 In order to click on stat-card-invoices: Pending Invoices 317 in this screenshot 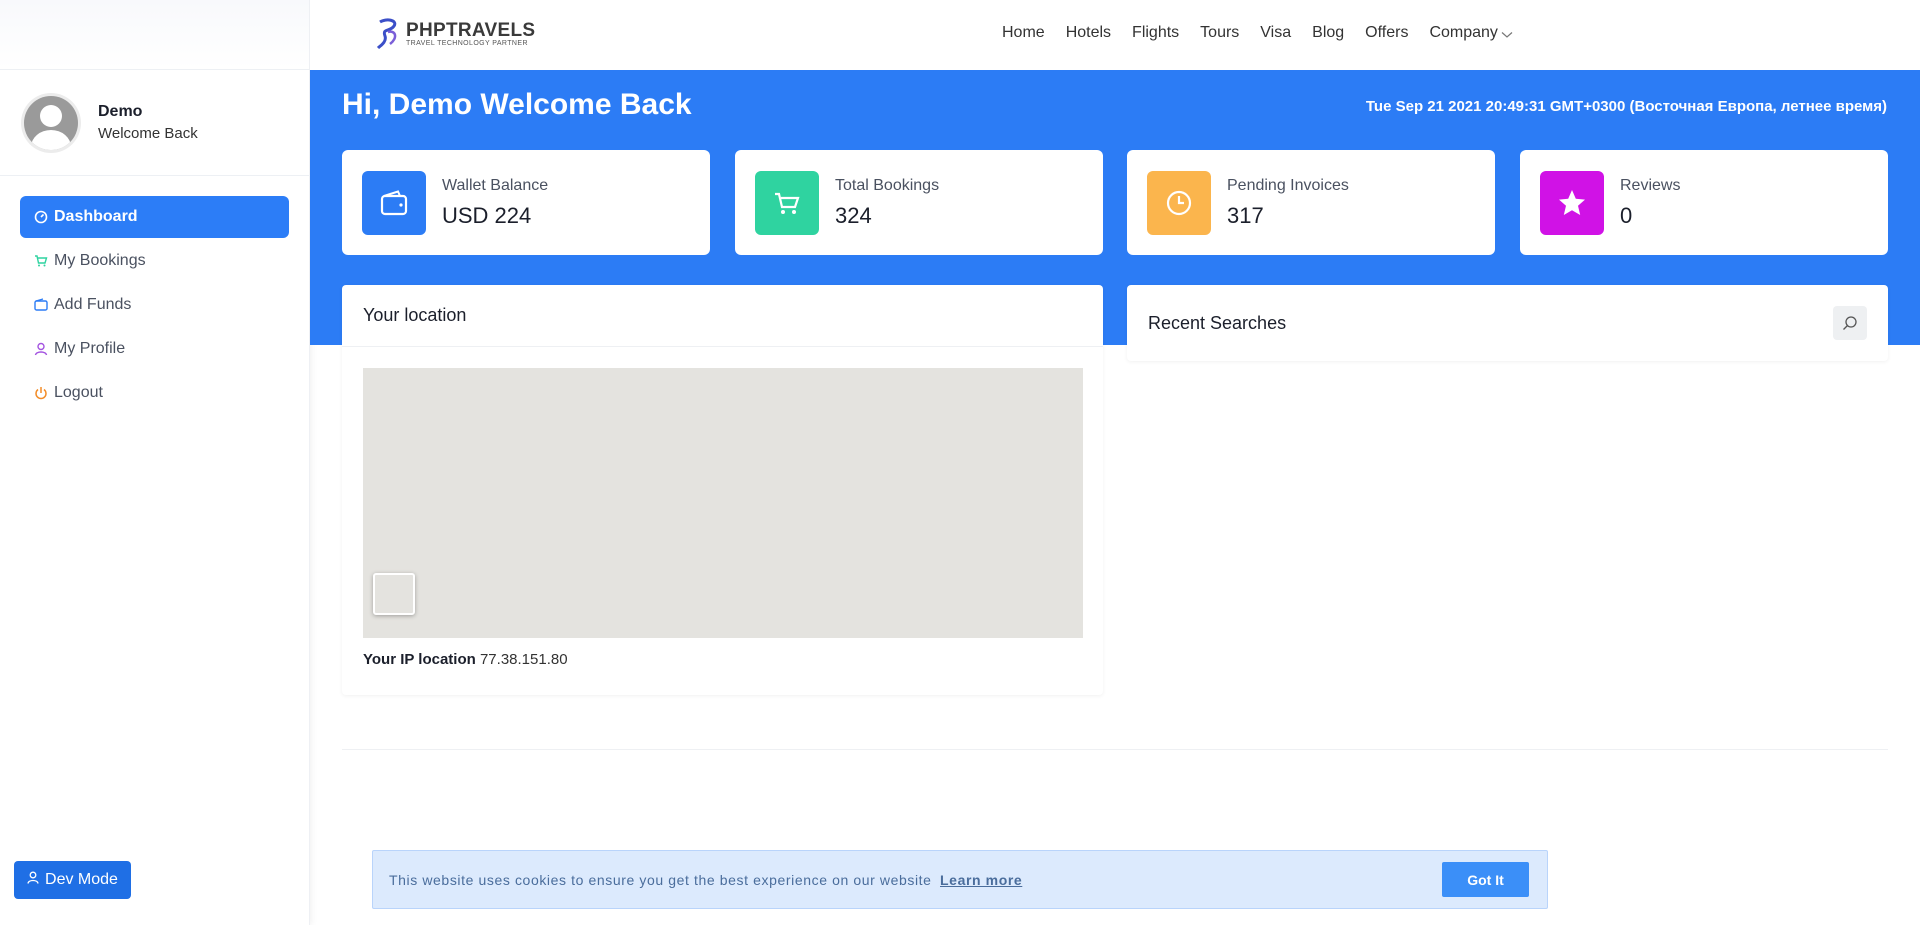, I will do `click(1311, 202)`.